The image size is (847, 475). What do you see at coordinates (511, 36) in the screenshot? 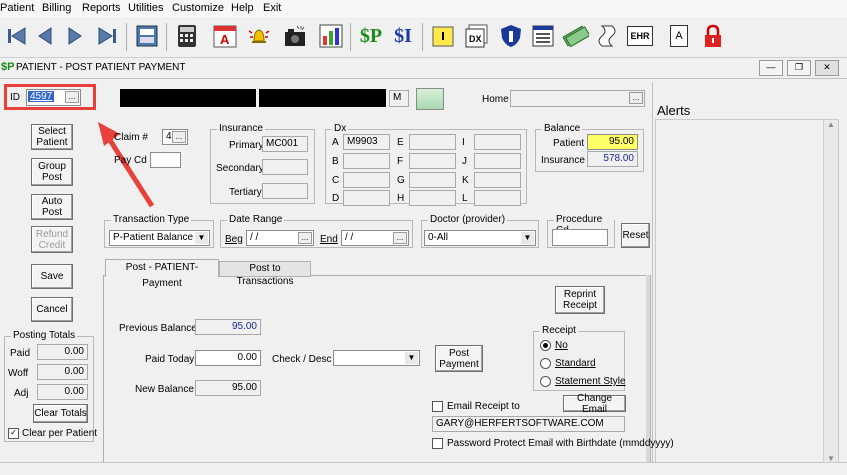
I see `shield-icon` at bounding box center [511, 36].